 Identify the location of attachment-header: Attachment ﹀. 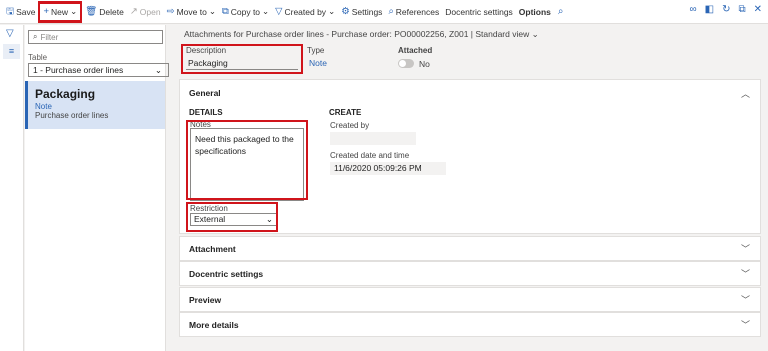
(469, 249).